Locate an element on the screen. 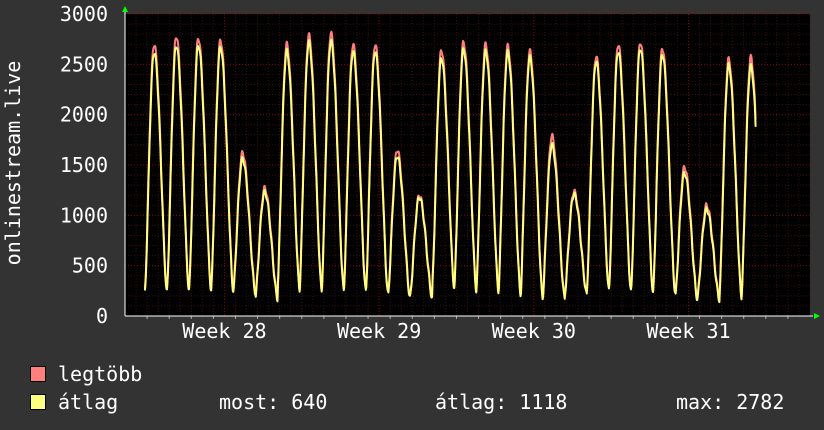  stat-now: most: 640 is located at coordinates (273, 402).